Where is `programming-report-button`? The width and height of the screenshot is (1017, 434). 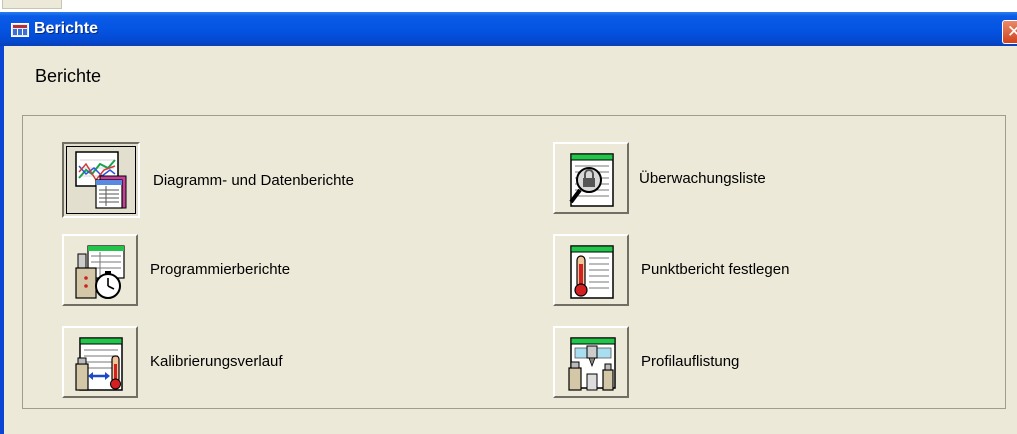
programming-report-button is located at coordinates (100, 270).